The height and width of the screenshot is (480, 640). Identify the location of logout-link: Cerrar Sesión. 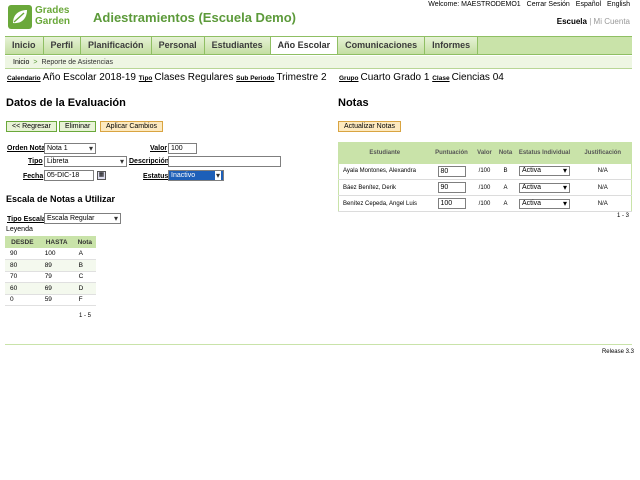
(548, 4).